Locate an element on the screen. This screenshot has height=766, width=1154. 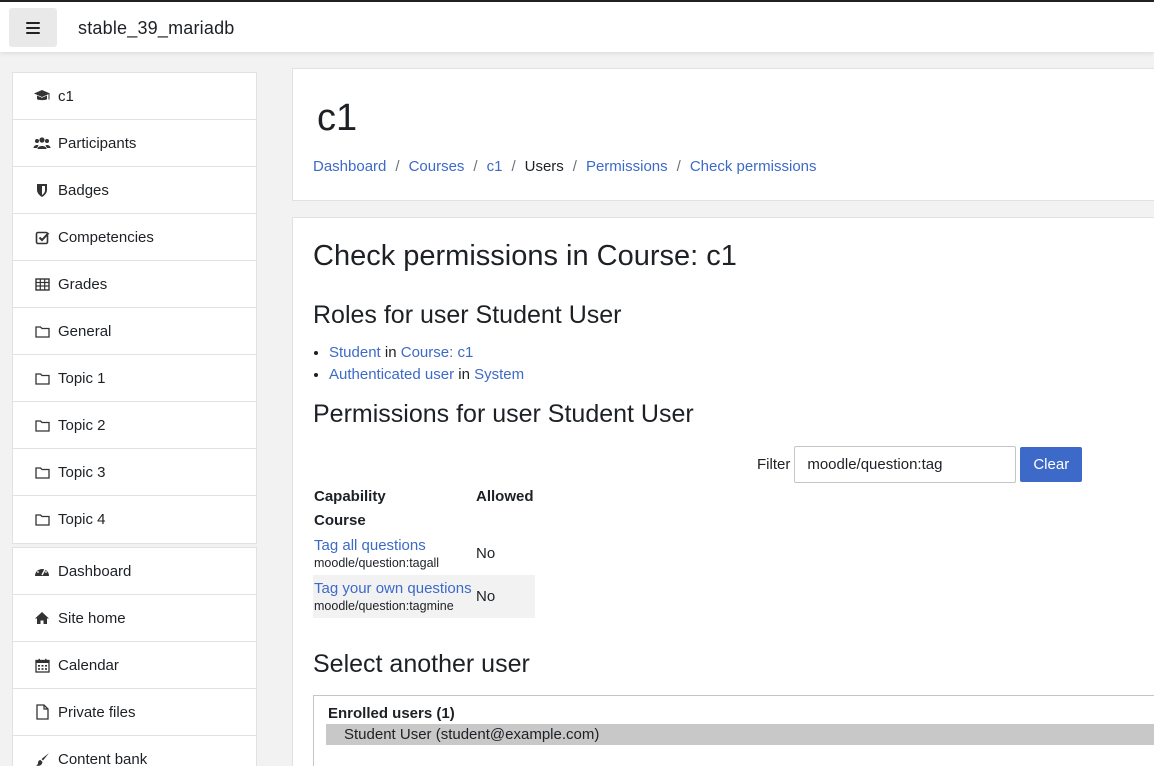
sidebar-item-participants: Participants is located at coordinates (134, 143).